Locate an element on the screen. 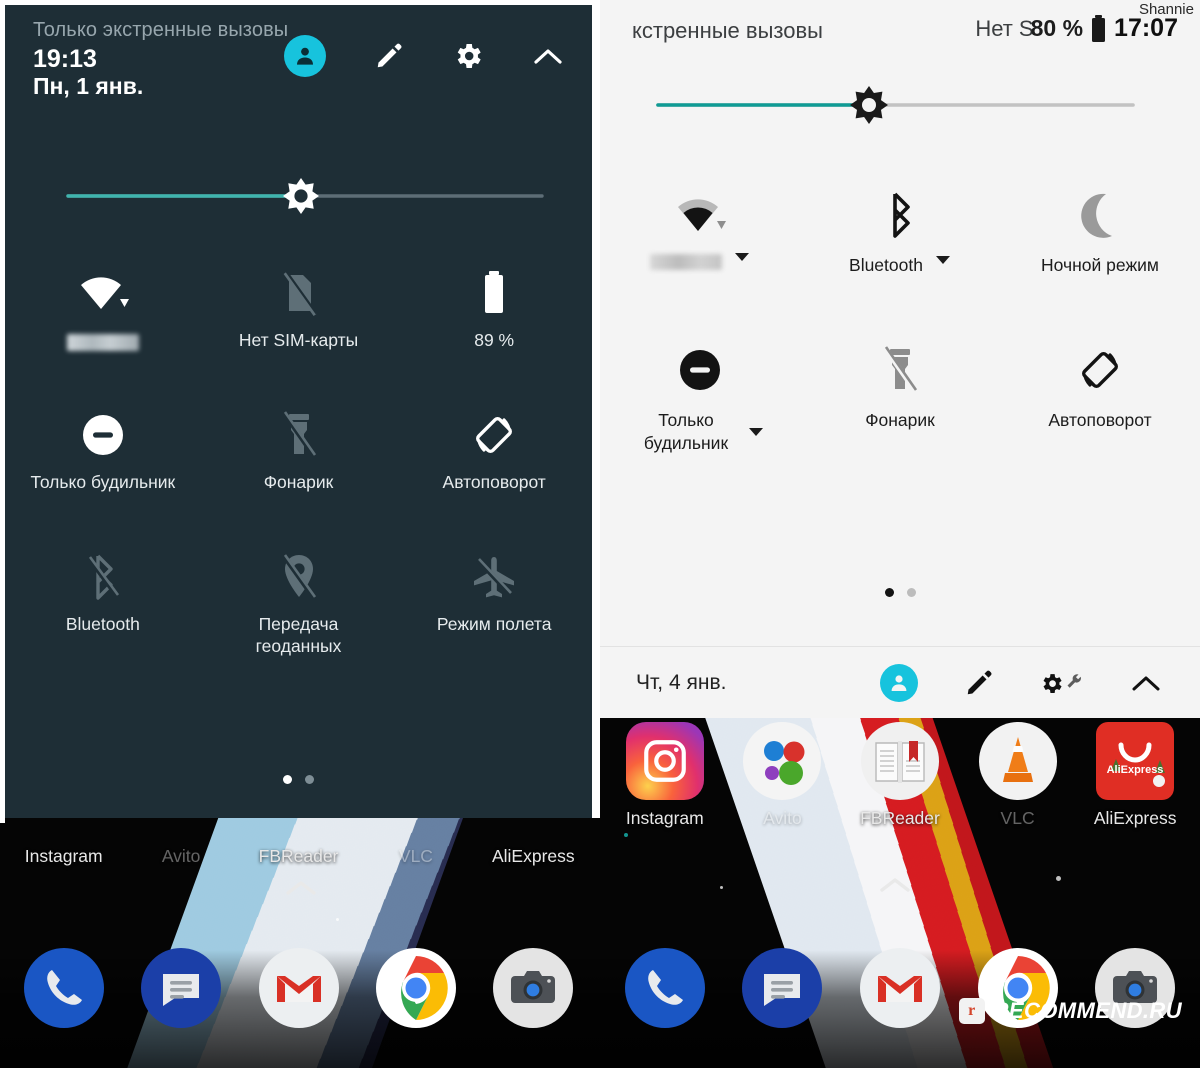 Image resolution: width=1200 pixels, height=1068 pixels. frame-gutter is located at coordinates (596, 409).